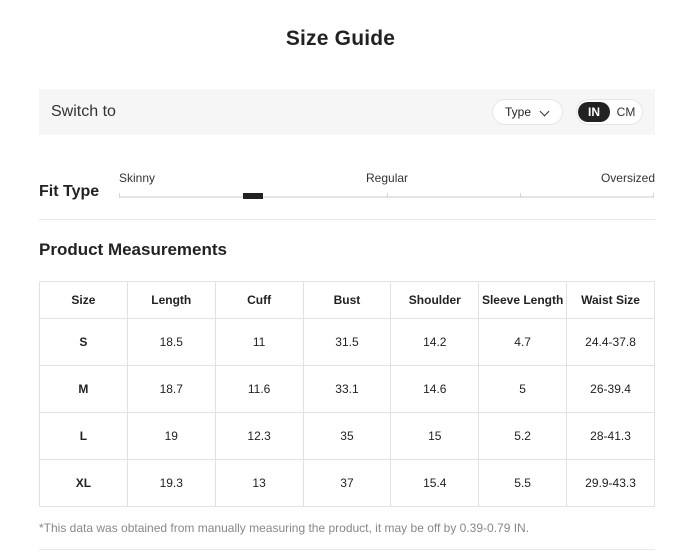 The height and width of the screenshot is (557, 681). Describe the element at coordinates (83, 483) in the screenshot. I see `size-cell: XL` at that location.